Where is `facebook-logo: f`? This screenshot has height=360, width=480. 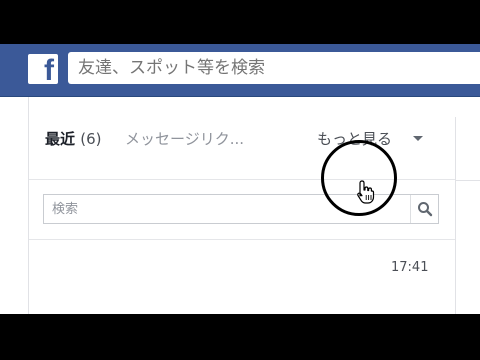
facebook-logo: f is located at coordinates (43, 69).